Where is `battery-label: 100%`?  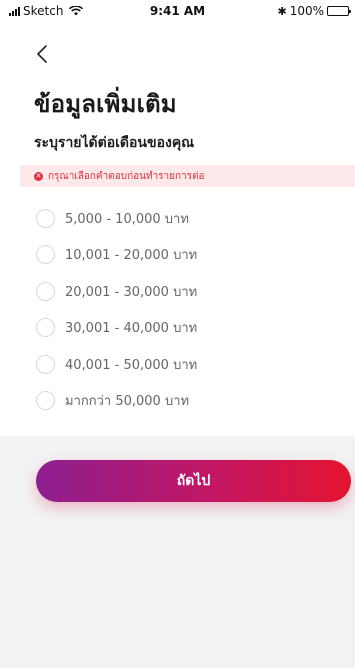
battery-label: 100% is located at coordinates (306, 11).